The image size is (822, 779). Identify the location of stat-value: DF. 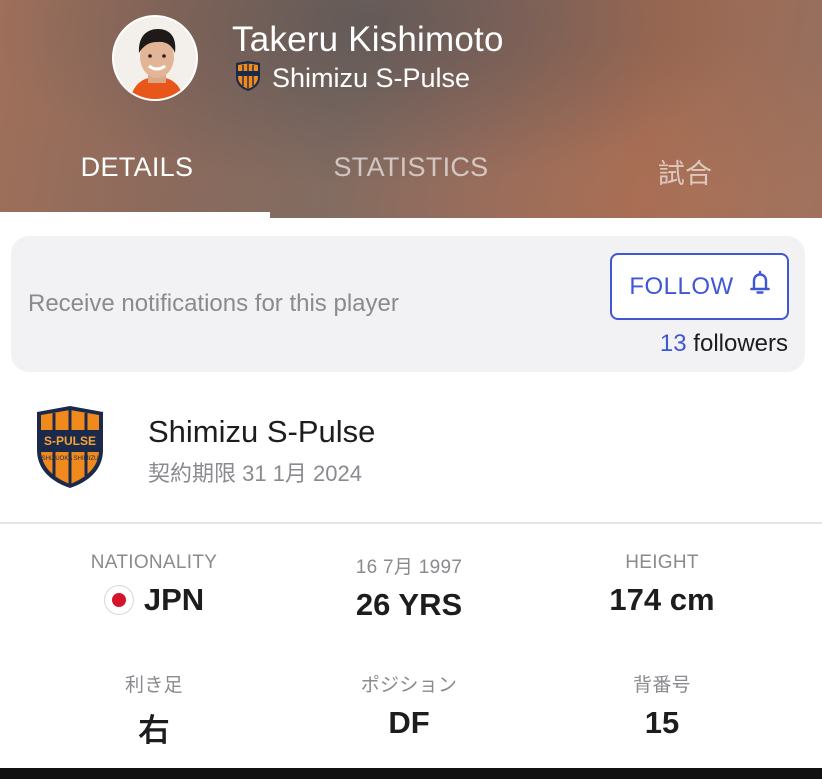
(409, 722).